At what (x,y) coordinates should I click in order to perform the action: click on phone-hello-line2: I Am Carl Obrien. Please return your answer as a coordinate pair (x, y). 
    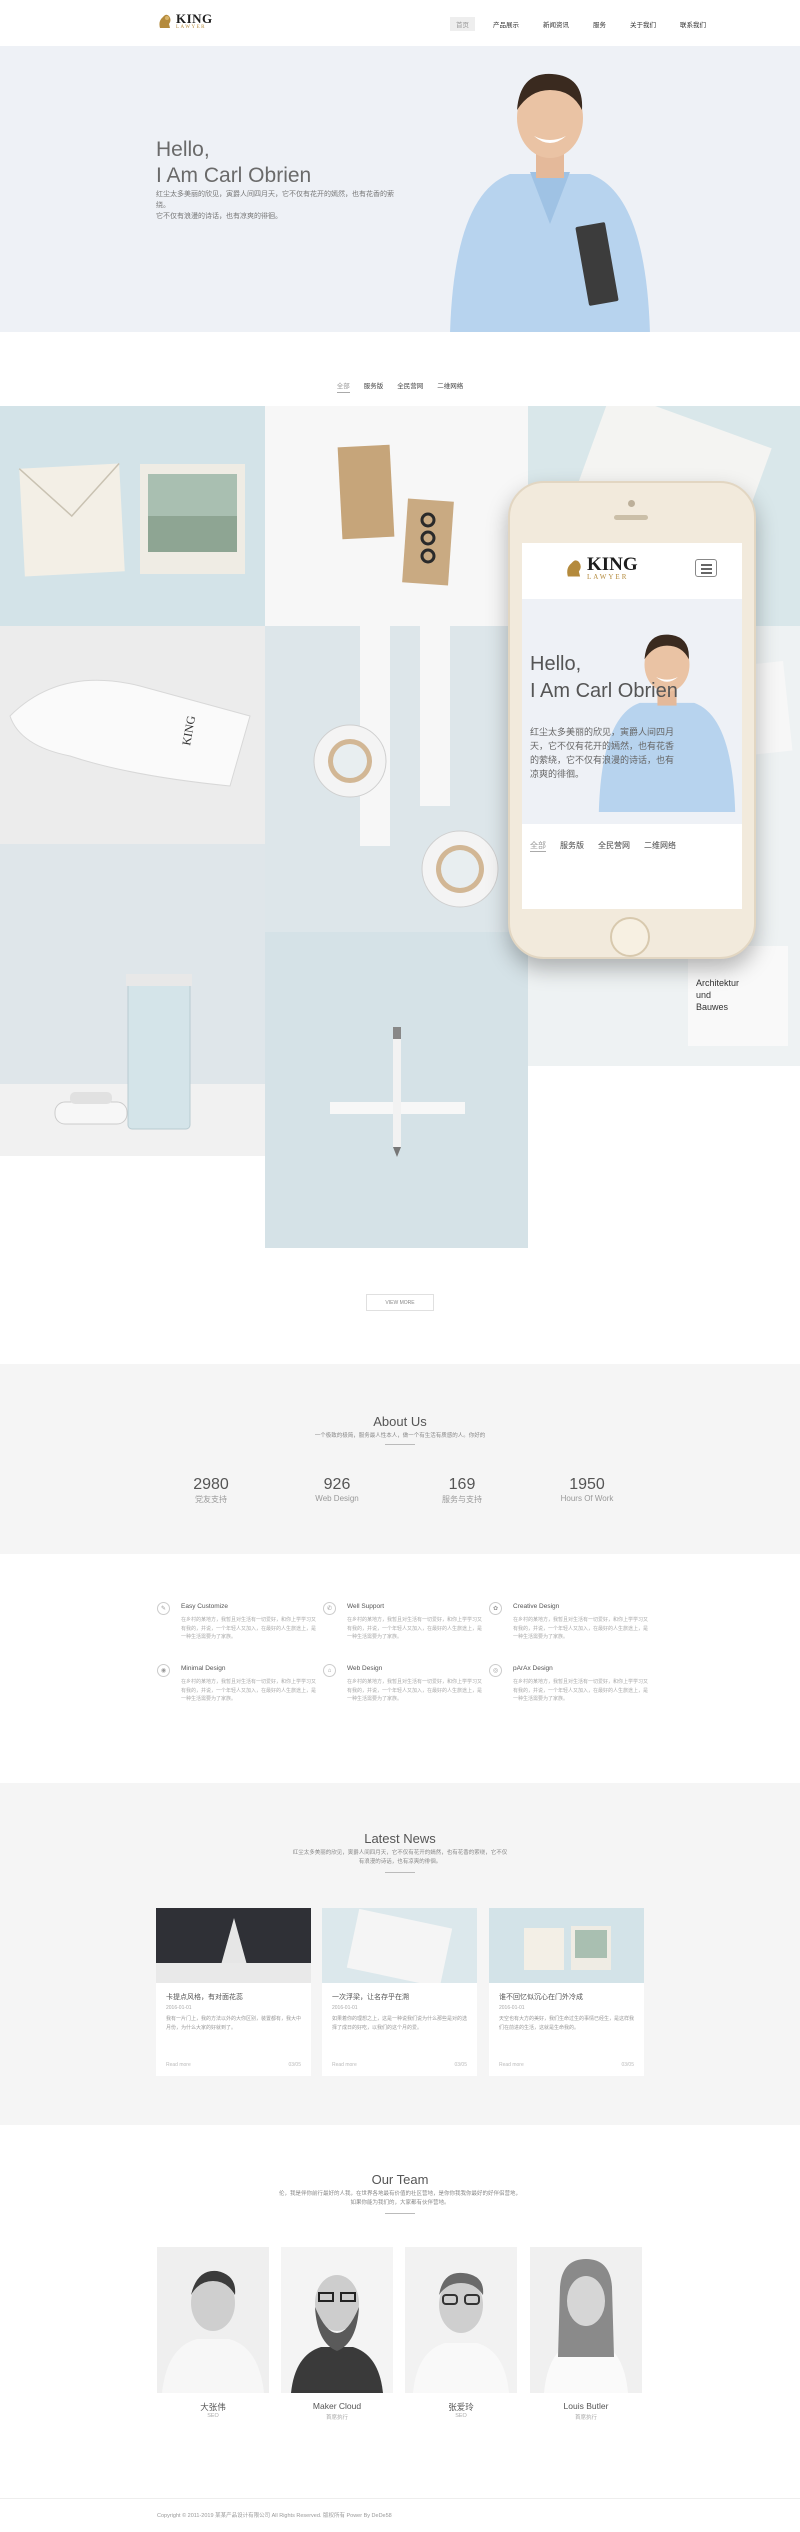
    Looking at the image, I should click on (604, 691).